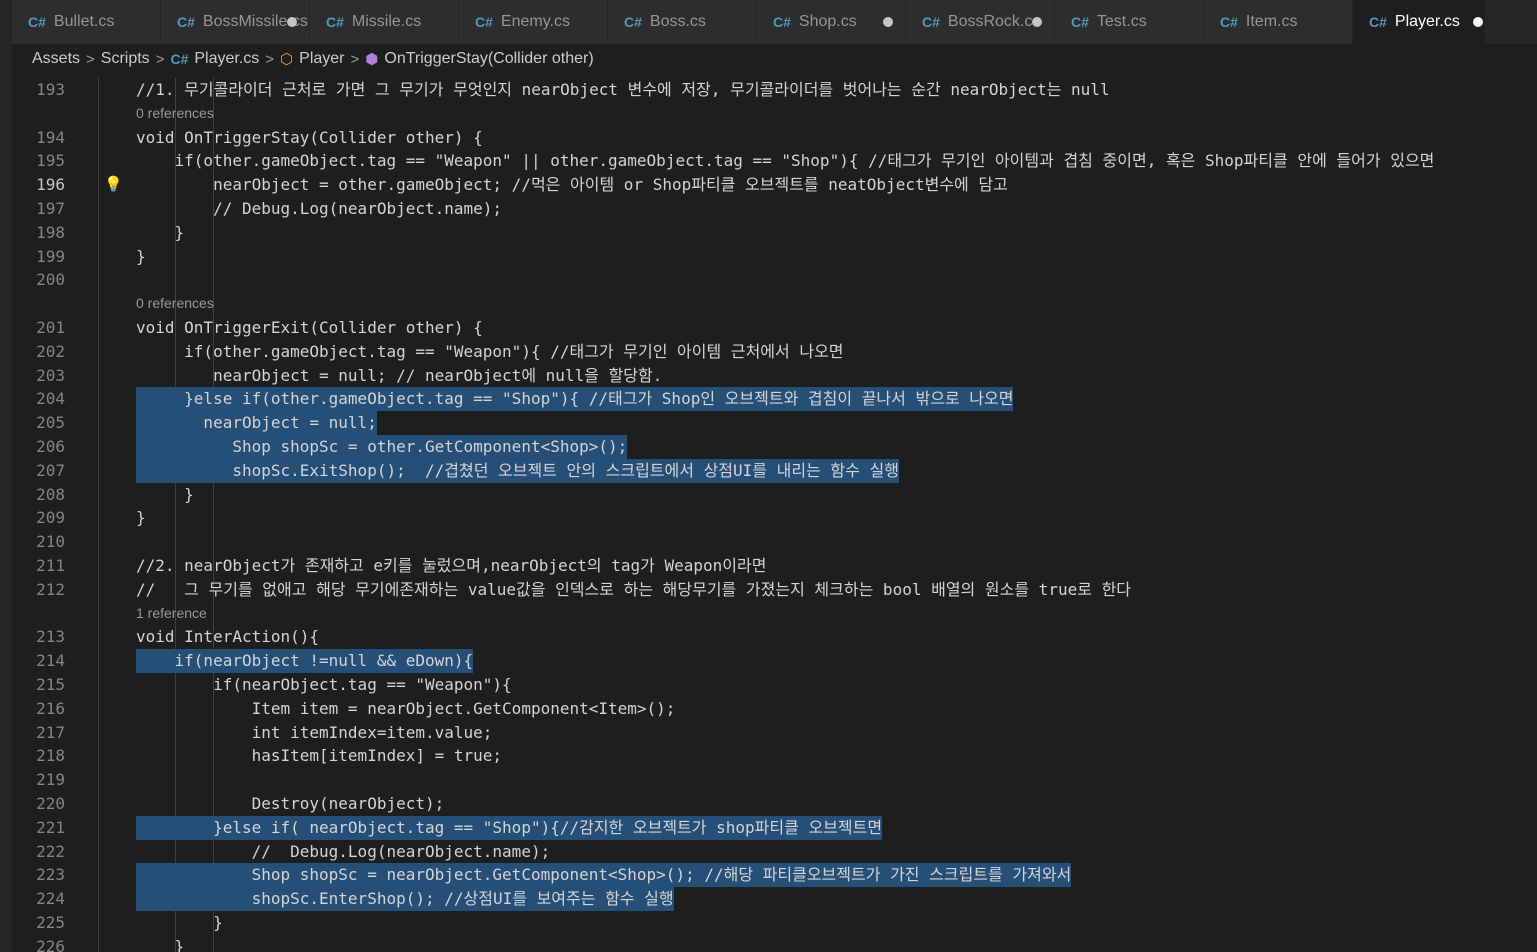  Describe the element at coordinates (774, 733) in the screenshot. I see `code-line: 217 int itemIndex=item.value;` at that location.